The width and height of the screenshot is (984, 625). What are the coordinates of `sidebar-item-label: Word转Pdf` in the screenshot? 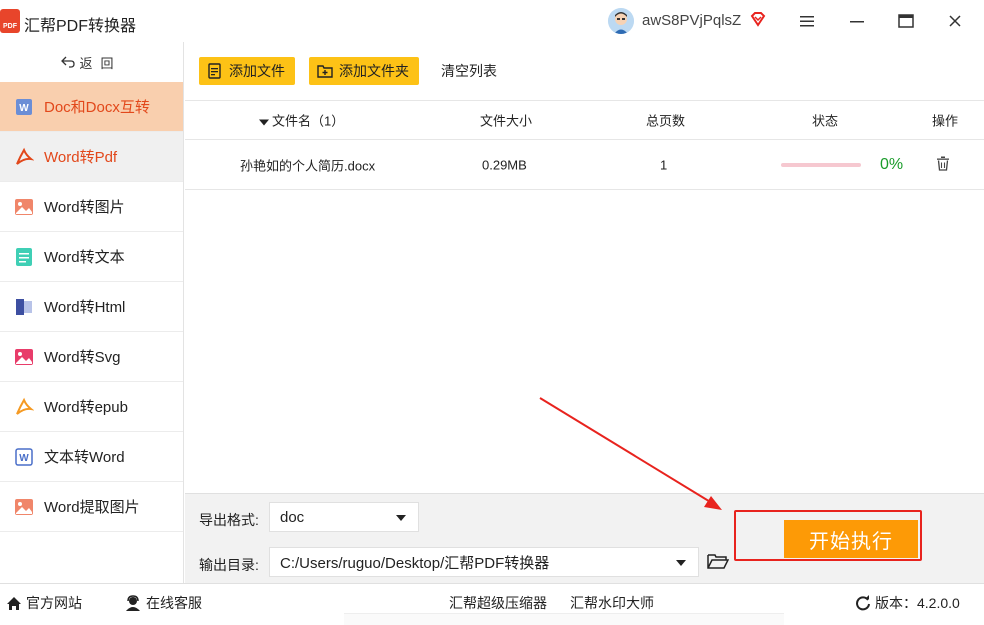 It's located at (81, 157).